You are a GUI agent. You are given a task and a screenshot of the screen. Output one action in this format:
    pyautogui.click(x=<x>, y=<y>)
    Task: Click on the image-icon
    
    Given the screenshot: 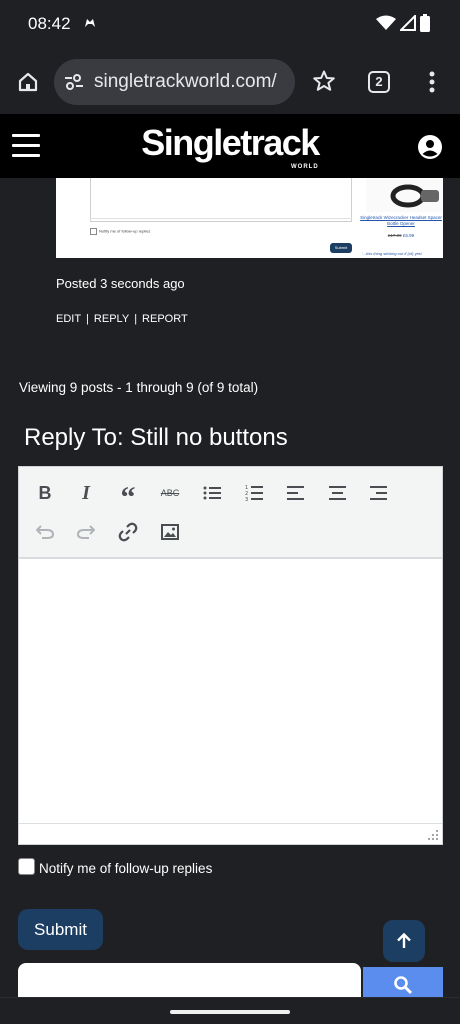 What is the action you would take?
    pyautogui.click(x=170, y=532)
    